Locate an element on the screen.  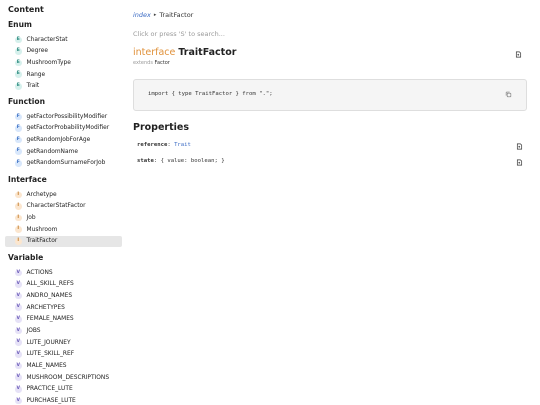
property-name: state is located at coordinates (145, 161).